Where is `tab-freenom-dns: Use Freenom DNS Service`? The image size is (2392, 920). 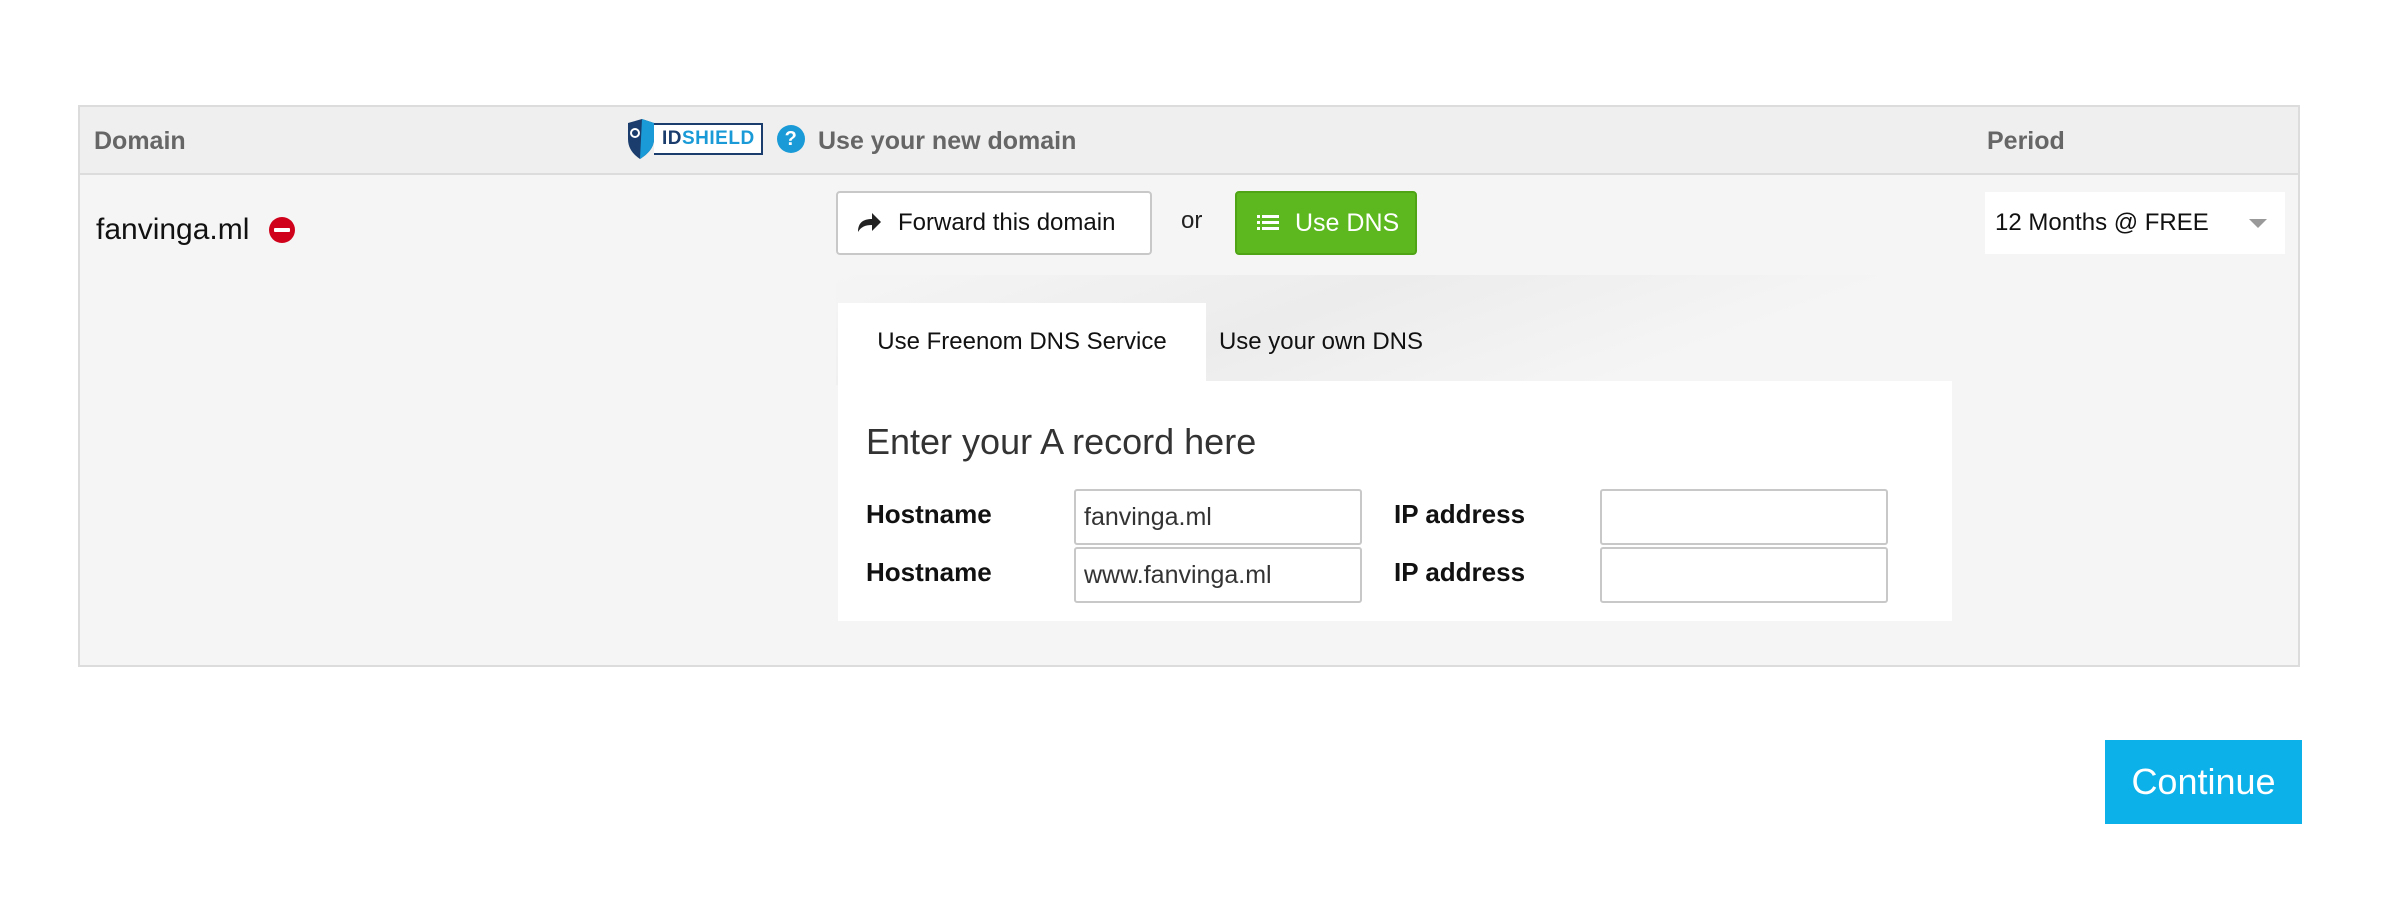
tab-freenom-dns: Use Freenom DNS Service is located at coordinates (1022, 342).